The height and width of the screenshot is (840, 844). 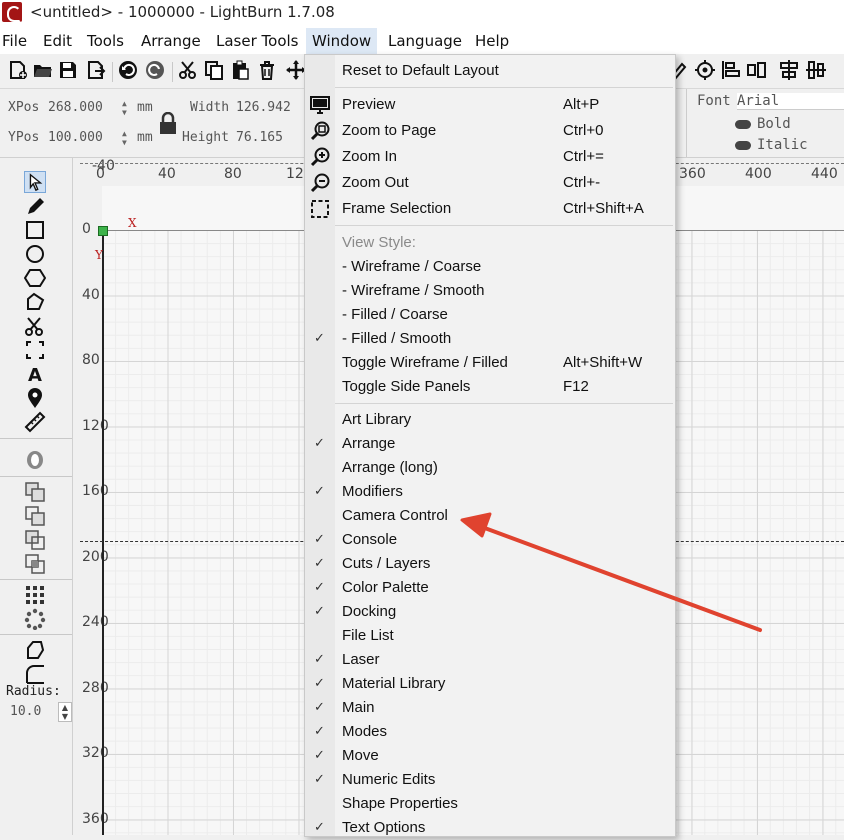 I want to click on menu-item-label: Camera Control, so click(x=395, y=515).